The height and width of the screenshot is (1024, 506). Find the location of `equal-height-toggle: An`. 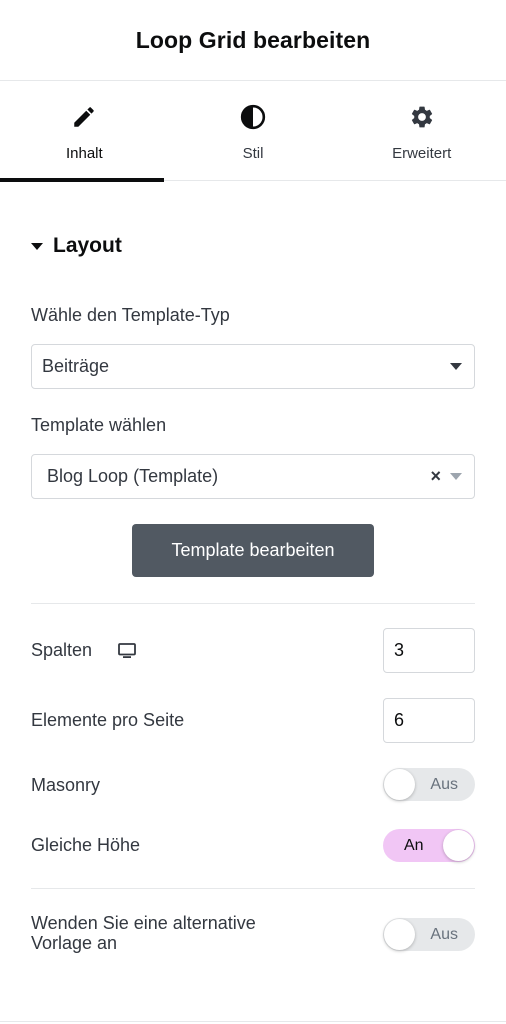

equal-height-toggle: An is located at coordinates (429, 845).